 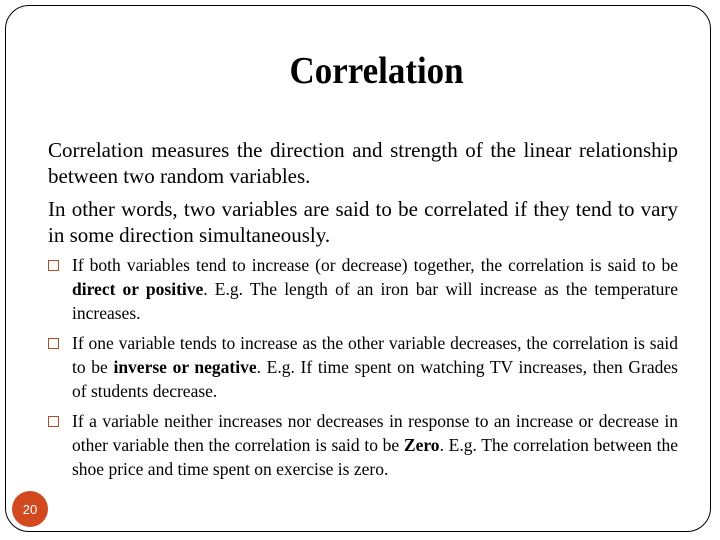 I want to click on bullet-bold-term: inverse or negative, so click(x=185, y=366).